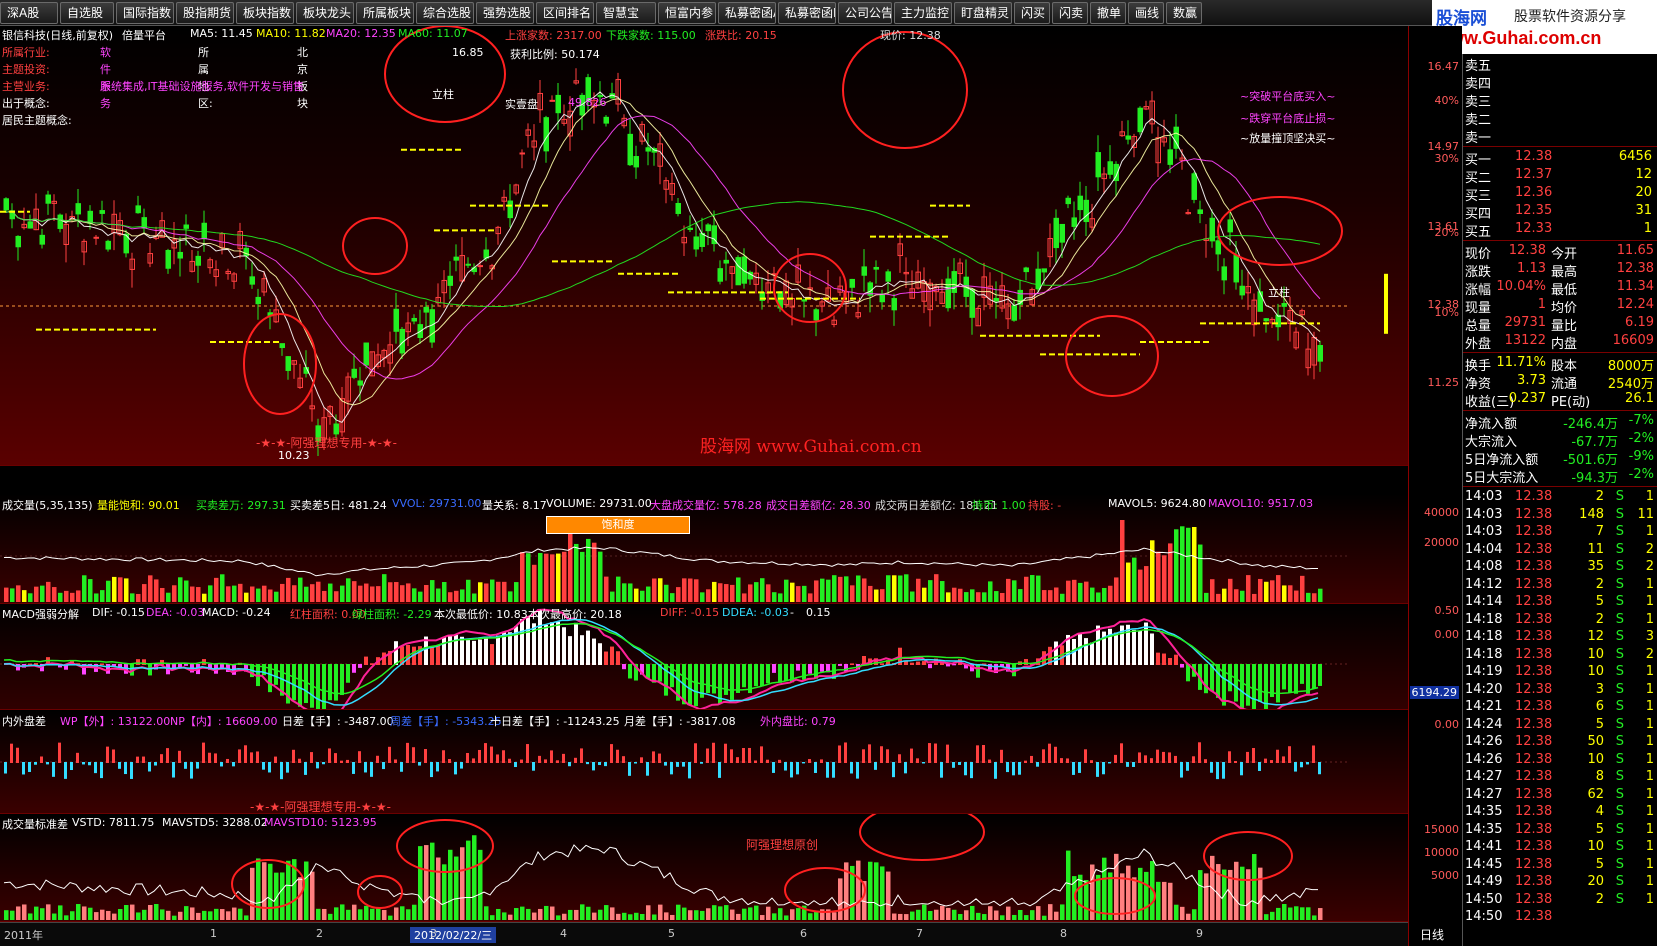 The width and height of the screenshot is (1657, 946). Describe the element at coordinates (983, 13) in the screenshot. I see `toolbar-button-16: 盯盘精灵` at that location.